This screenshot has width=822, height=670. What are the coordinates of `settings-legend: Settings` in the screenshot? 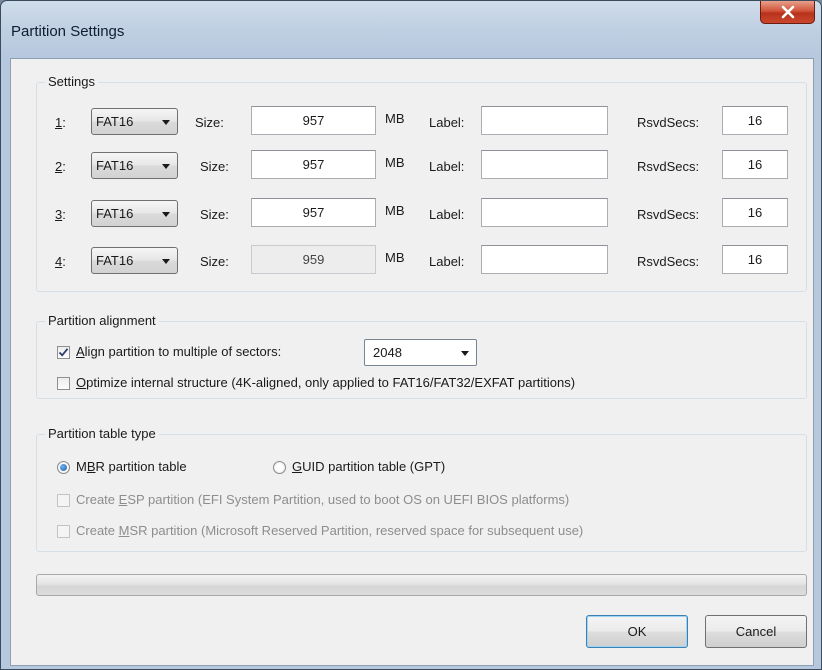 It's located at (71, 81).